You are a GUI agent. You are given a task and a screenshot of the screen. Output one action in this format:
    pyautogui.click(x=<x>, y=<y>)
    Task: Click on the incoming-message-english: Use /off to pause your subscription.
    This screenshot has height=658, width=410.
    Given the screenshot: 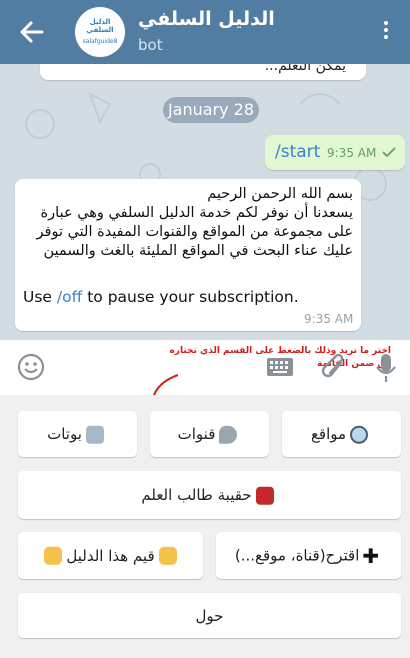 What is the action you would take?
    pyautogui.click(x=161, y=297)
    